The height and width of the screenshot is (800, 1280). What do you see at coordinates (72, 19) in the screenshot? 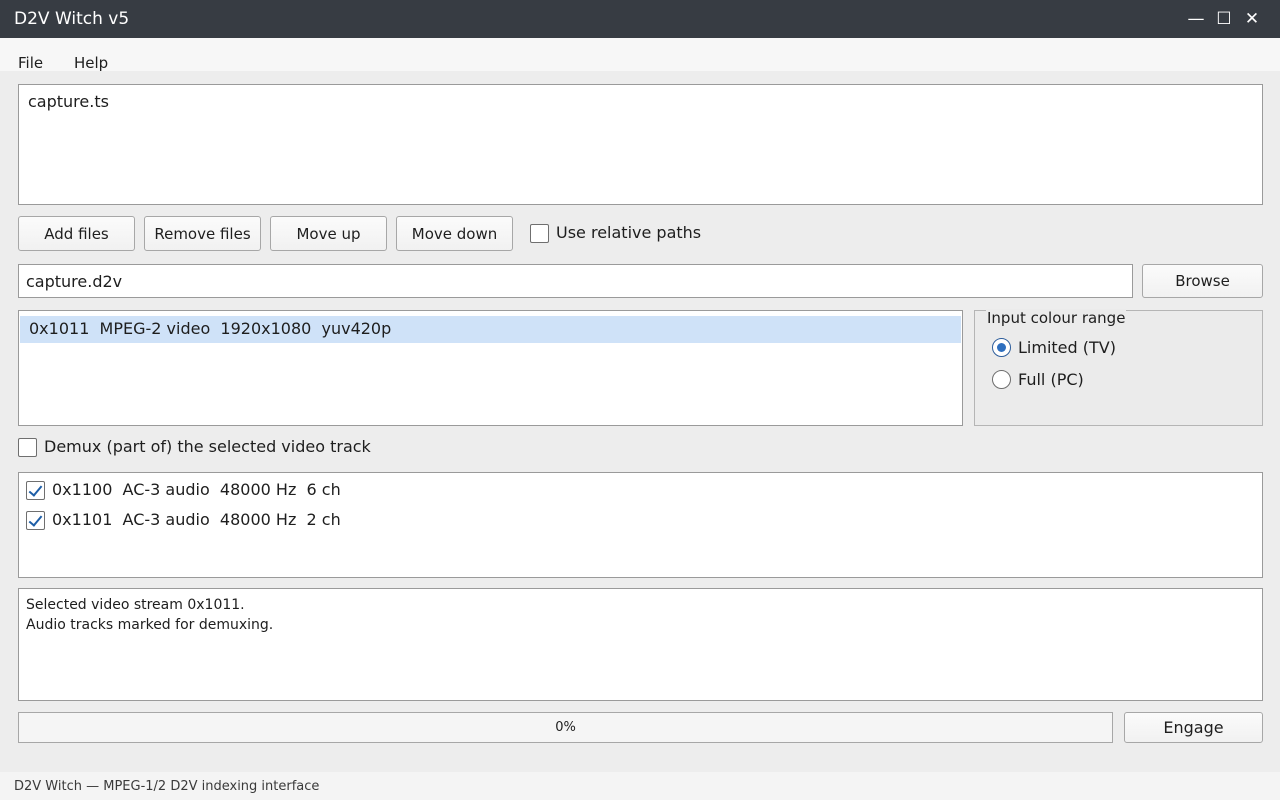
I see `window-title: D2V Witch v5` at bounding box center [72, 19].